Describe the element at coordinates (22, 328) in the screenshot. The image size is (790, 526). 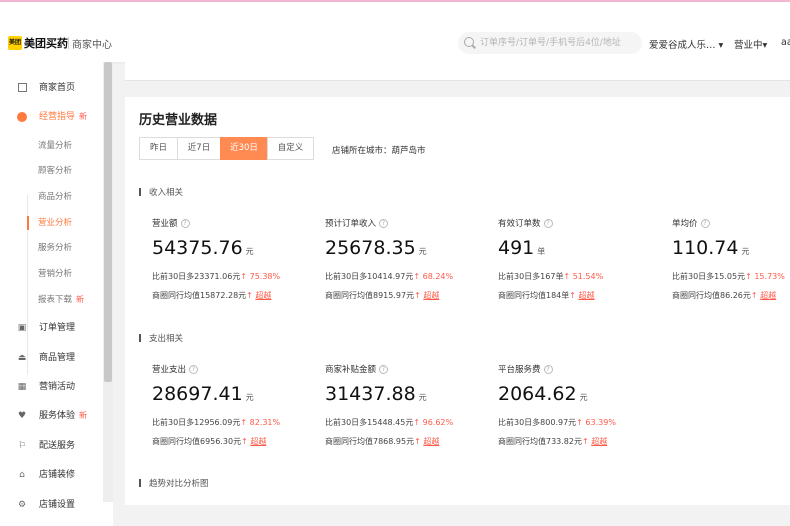
I see `order-icon: ▣` at that location.